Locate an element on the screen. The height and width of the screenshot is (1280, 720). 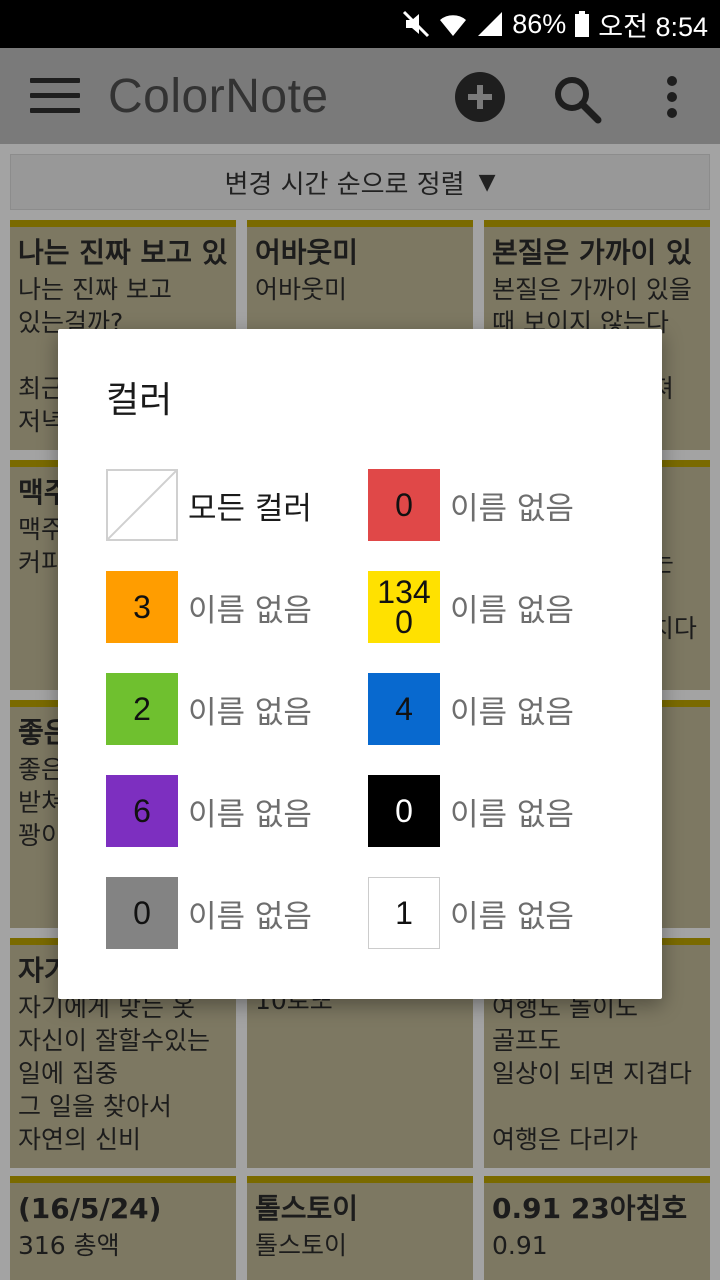
color-swatch: 2 is located at coordinates (142, 709).